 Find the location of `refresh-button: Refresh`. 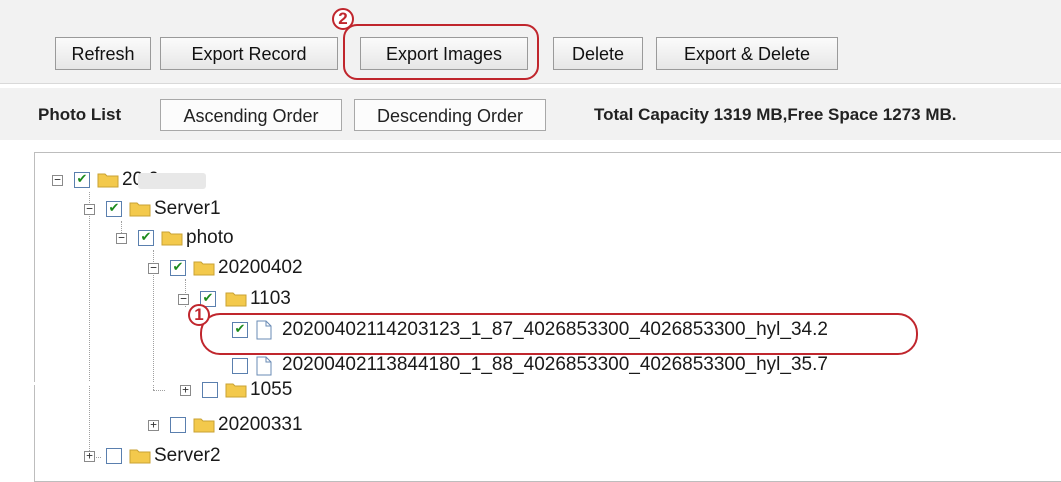

refresh-button: Refresh is located at coordinates (103, 53).